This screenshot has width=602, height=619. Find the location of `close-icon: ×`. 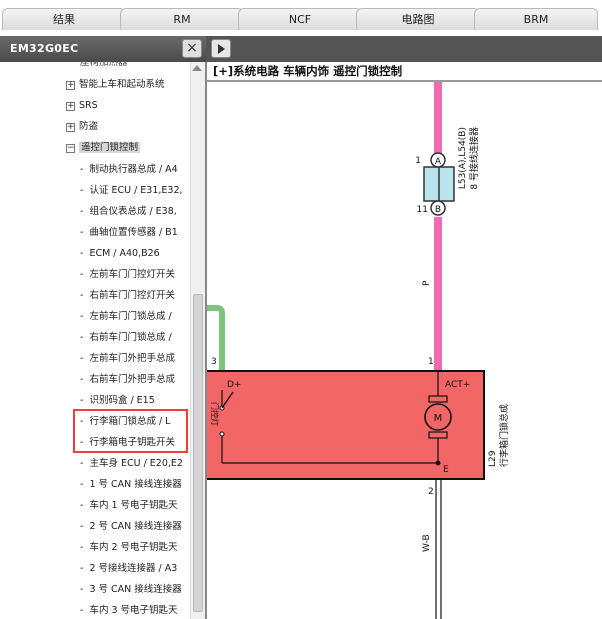

close-icon: × is located at coordinates (192, 48).